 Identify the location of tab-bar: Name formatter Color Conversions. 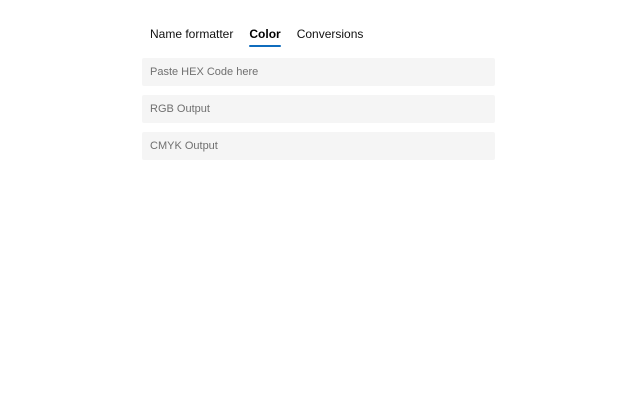
(256, 39).